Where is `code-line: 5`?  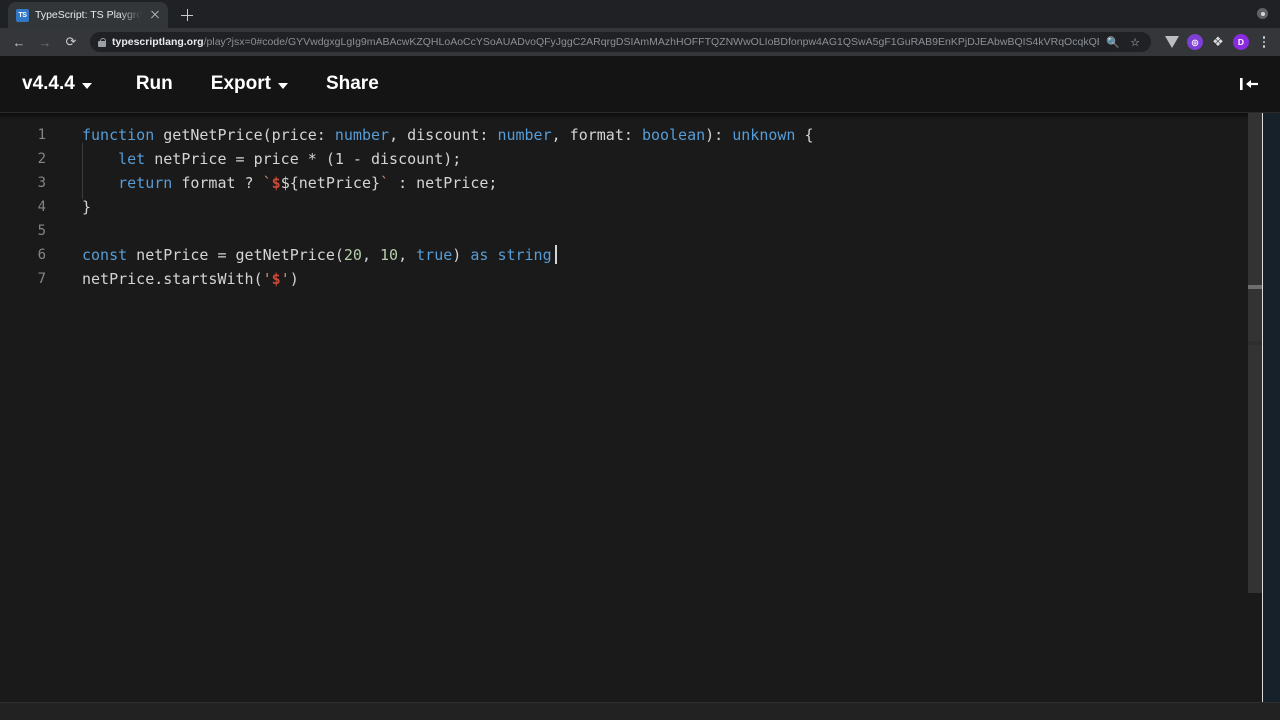
code-line: 5 is located at coordinates (631, 231).